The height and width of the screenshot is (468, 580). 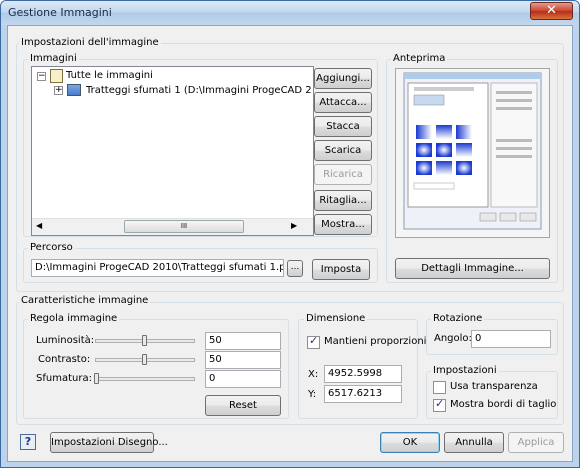 I want to click on adjust-image-label: Regola immagine, so click(x=74, y=318).